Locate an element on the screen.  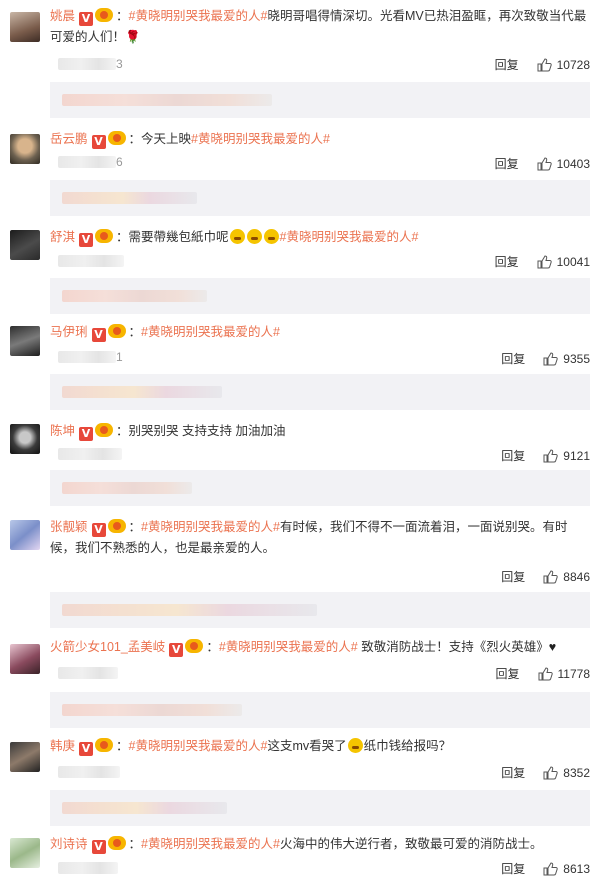
comment-text: 致敬消防战士！支持《烈火英雄》 is located at coordinates (455, 647).